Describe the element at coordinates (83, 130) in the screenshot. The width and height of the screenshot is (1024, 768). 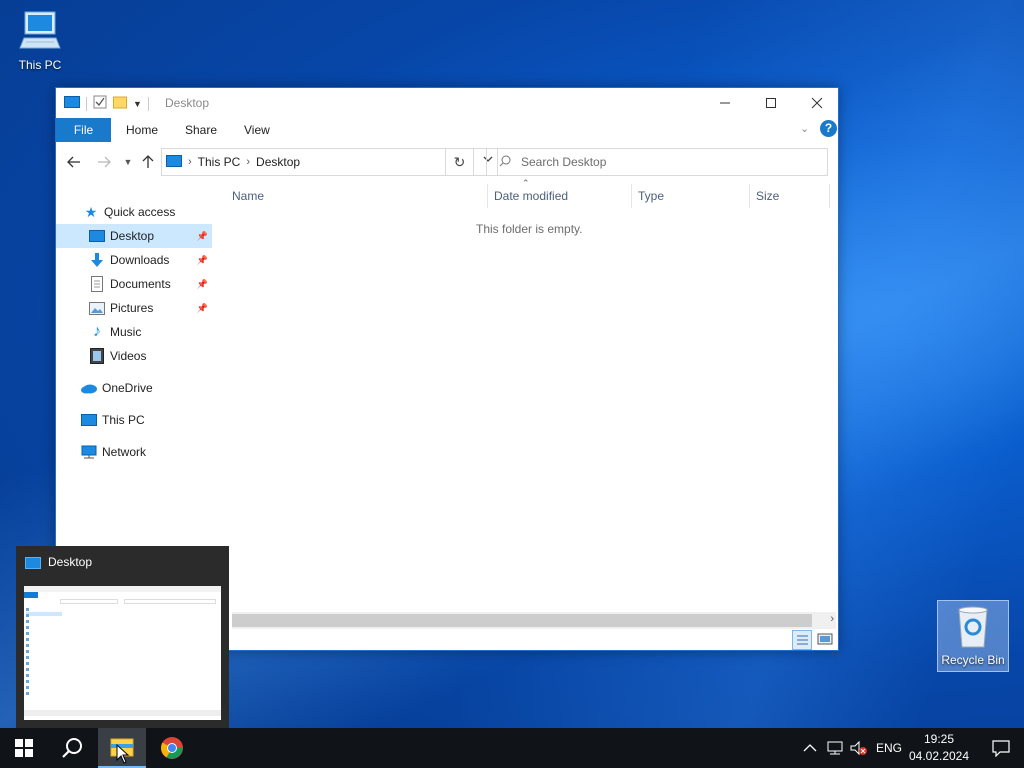
I see `tab-file: File` at that location.